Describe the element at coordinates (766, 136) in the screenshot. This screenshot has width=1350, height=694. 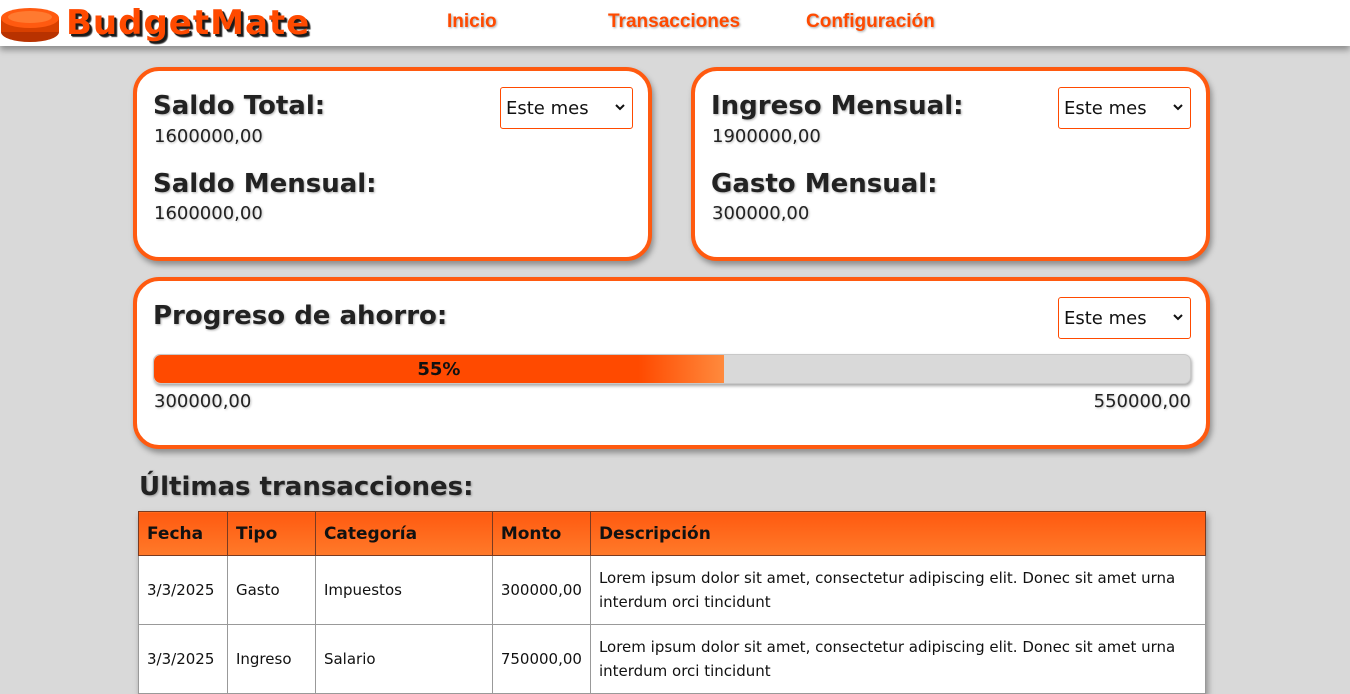
I see `monthly-income-value: 1900000,00` at that location.